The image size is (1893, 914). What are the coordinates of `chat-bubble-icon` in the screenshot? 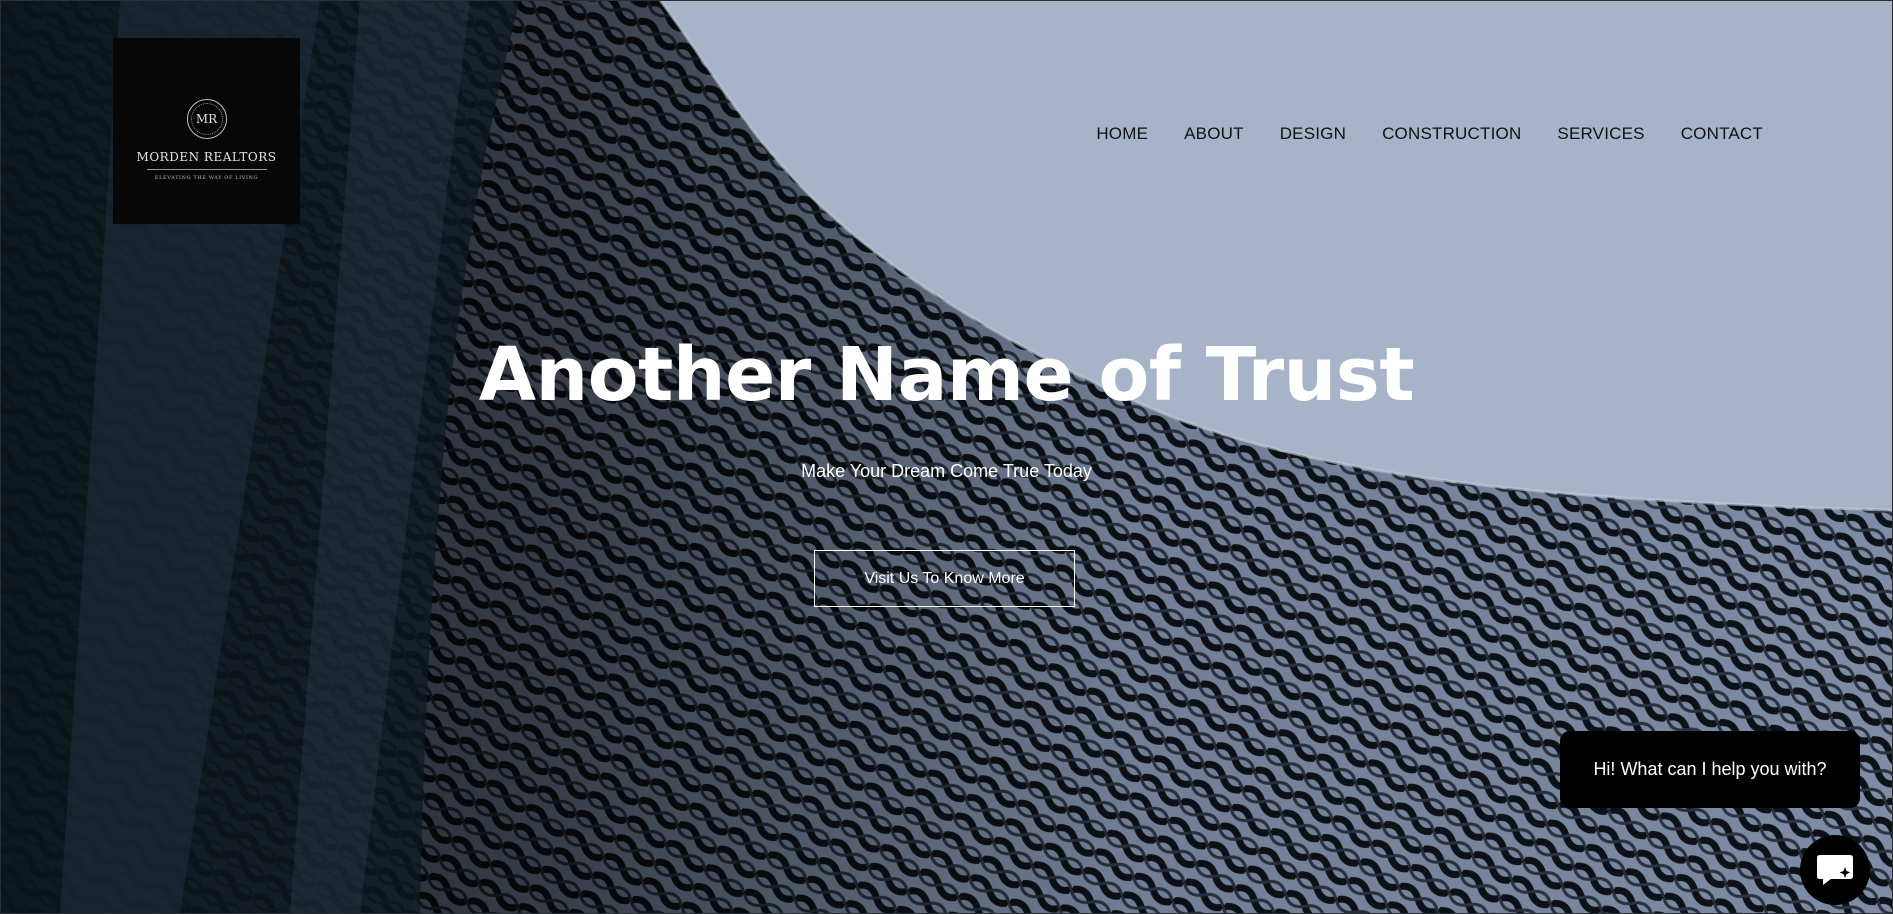 It's located at (1835, 870).